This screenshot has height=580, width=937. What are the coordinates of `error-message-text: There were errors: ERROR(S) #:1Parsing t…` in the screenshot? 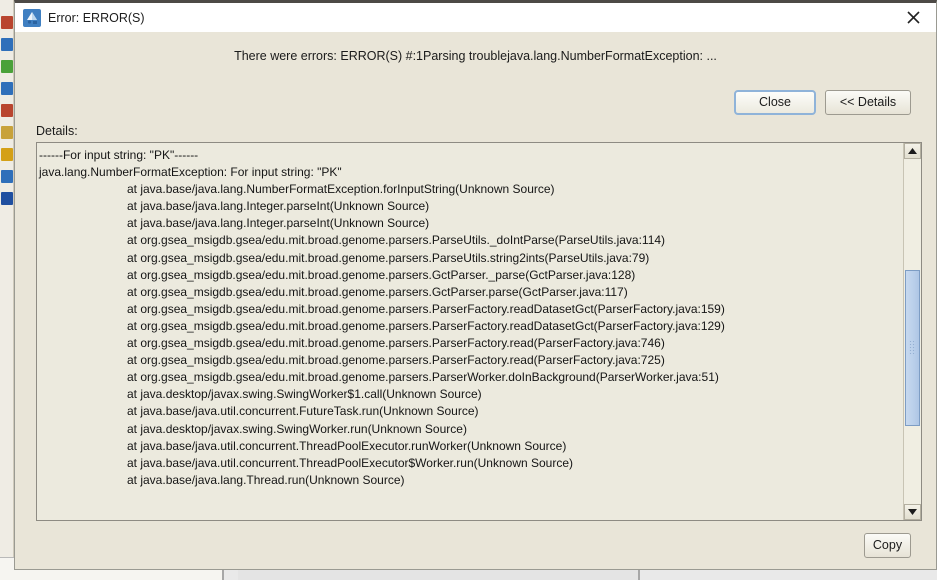 It's located at (475, 56).